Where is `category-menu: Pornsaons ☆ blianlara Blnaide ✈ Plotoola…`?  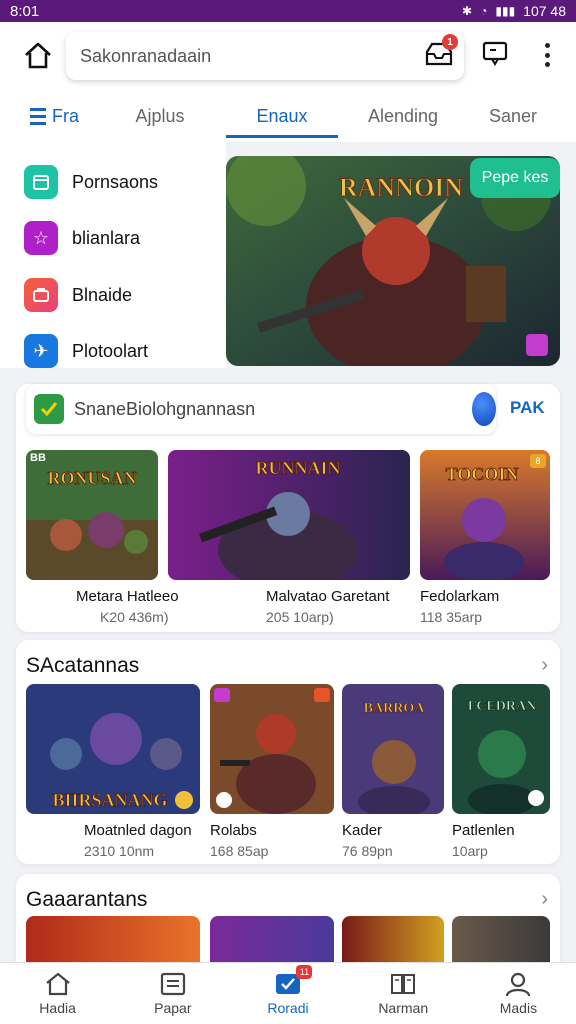
category-menu: Pornsaons ☆ blianlara Blnaide ✈ Plotoola… is located at coordinates (113, 255).